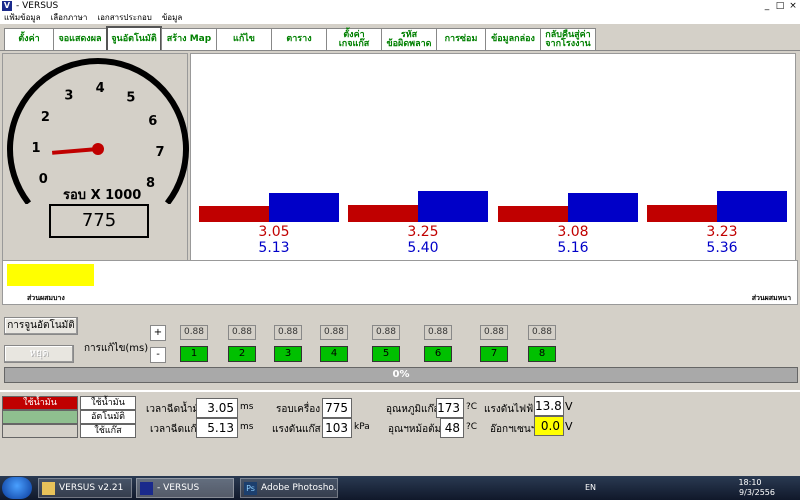  Describe the element at coordinates (40, 403) in the screenshot. I see `fuel-state-indicator: ใช้น้ำมัน` at that location.